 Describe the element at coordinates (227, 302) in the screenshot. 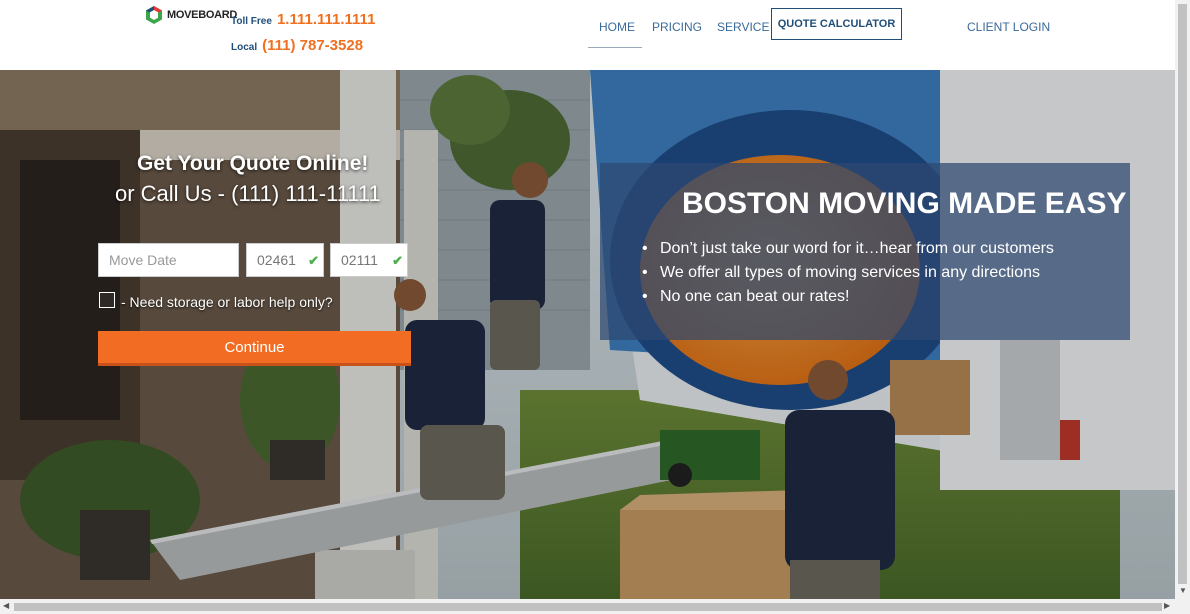

I see `storage-checkbox-label: - Need storage or labor help only?` at that location.